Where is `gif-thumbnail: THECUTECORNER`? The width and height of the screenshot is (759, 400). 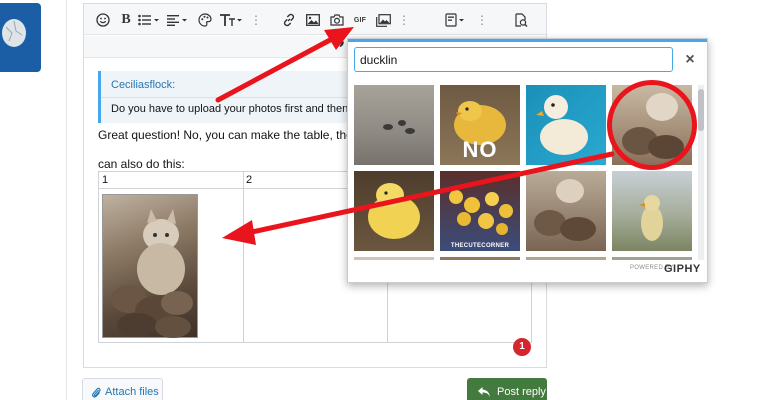 gif-thumbnail: THECUTECORNER is located at coordinates (480, 211).